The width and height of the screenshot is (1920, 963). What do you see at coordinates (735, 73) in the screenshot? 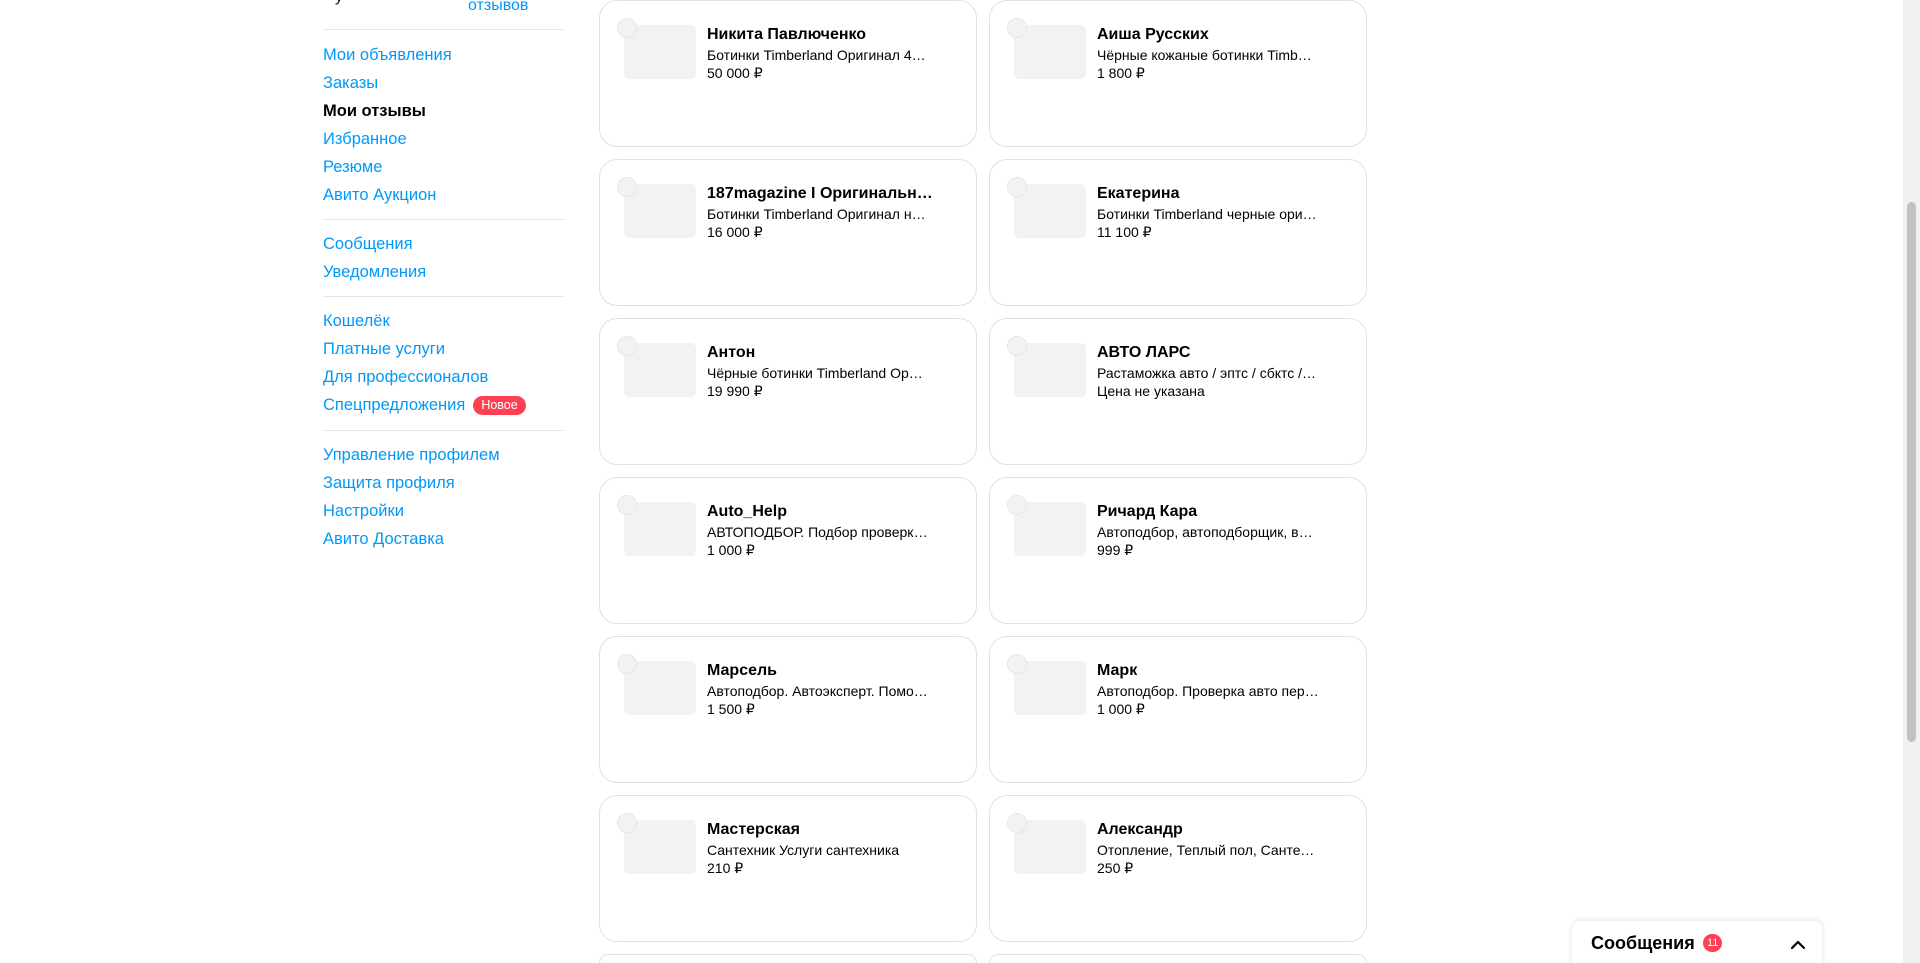
I see `item-price: 50 000 ₽` at bounding box center [735, 73].